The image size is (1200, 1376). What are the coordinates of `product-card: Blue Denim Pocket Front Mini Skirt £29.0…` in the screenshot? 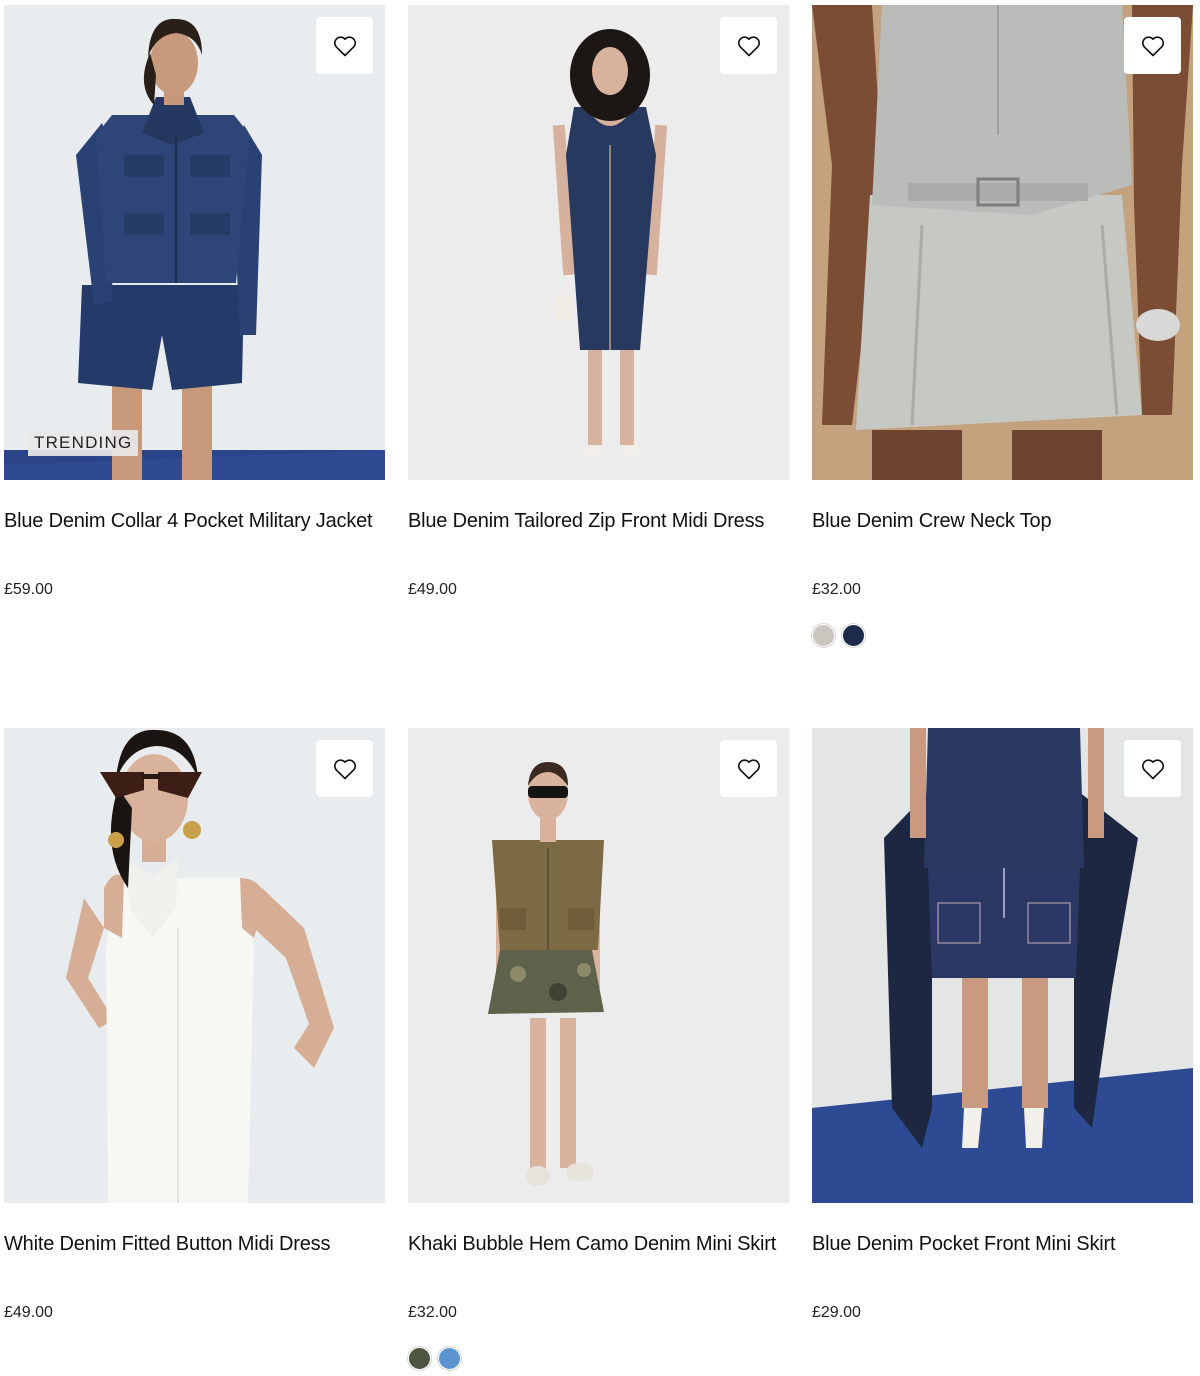 It's located at (1002, 1051).